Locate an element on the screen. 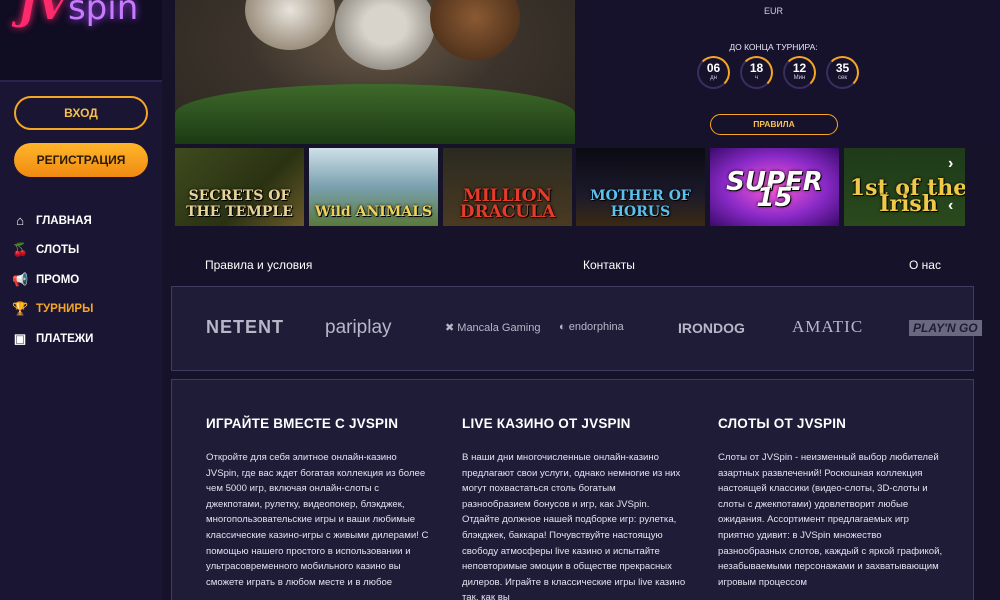 The height and width of the screenshot is (600, 1000). game-tile: Wild ANIMALS is located at coordinates (373, 187).